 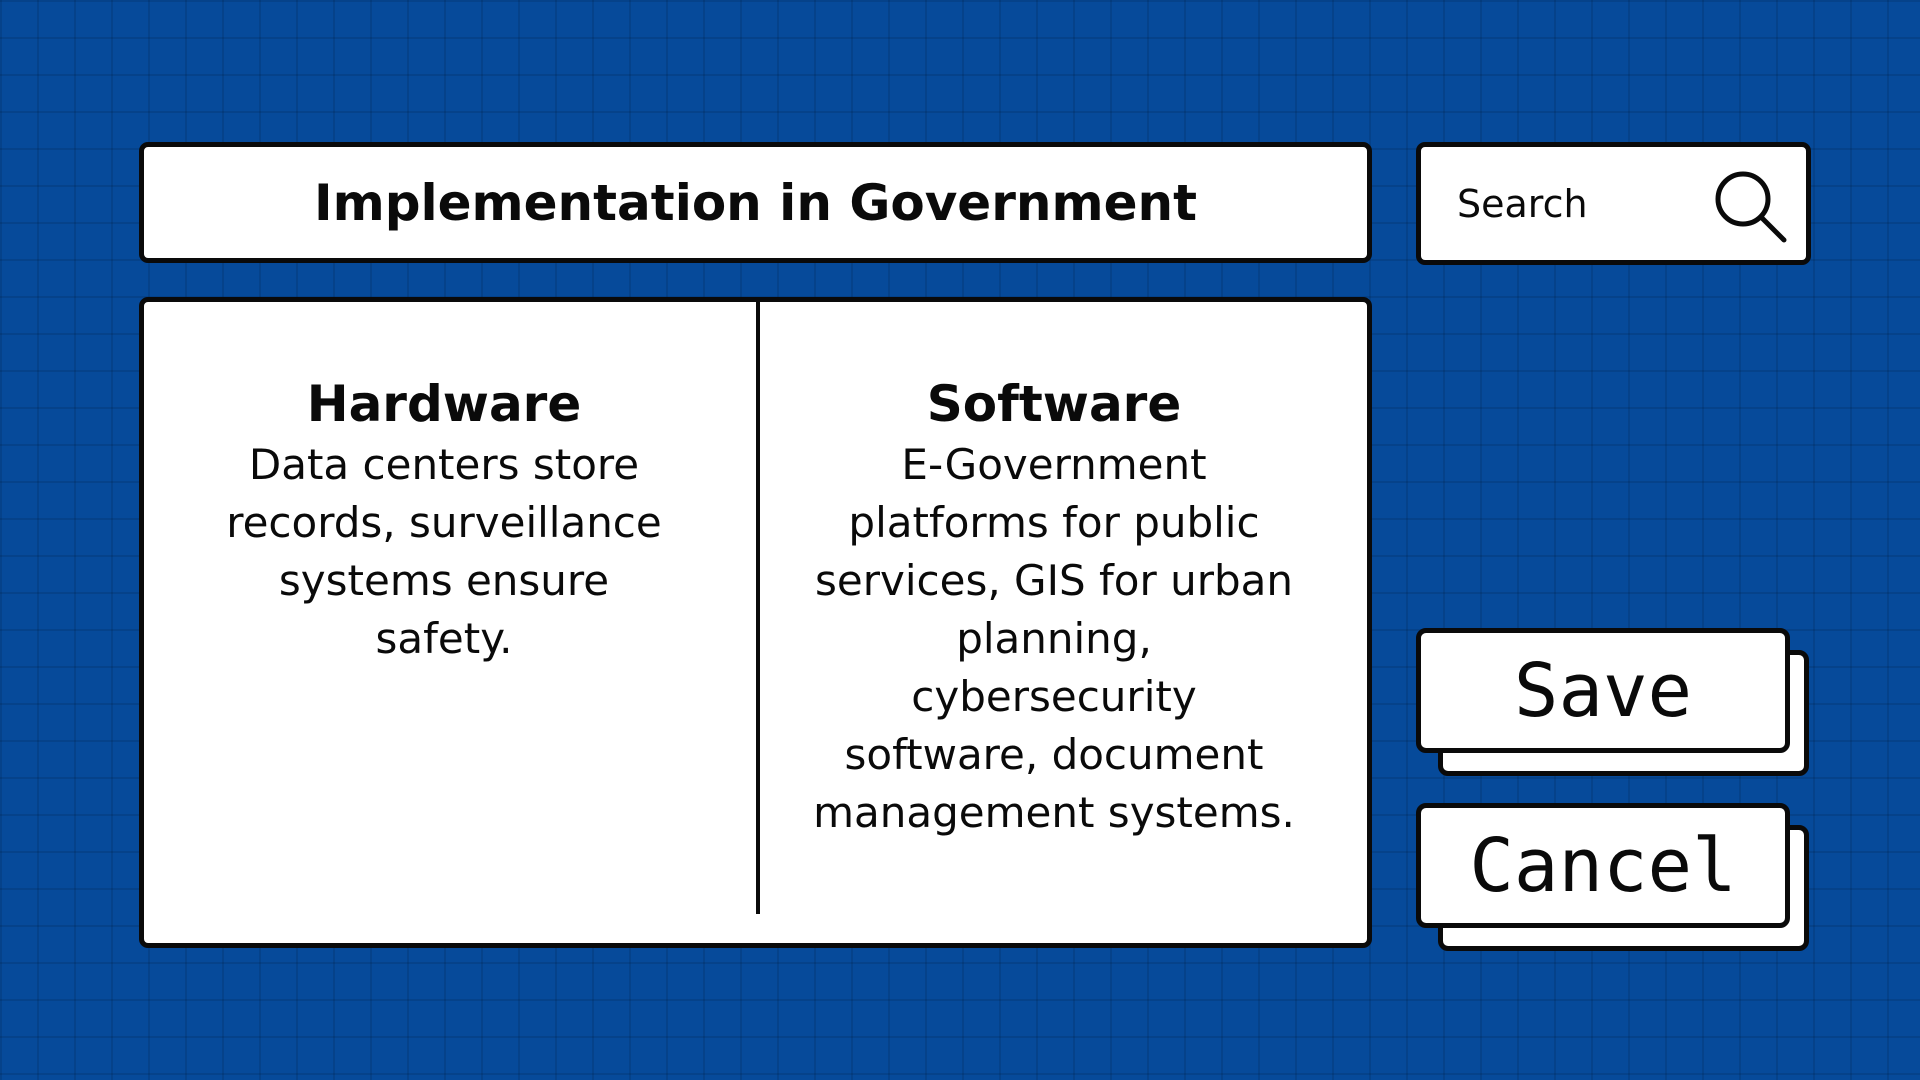 I want to click on save-button: Save, so click(x=1603, y=690).